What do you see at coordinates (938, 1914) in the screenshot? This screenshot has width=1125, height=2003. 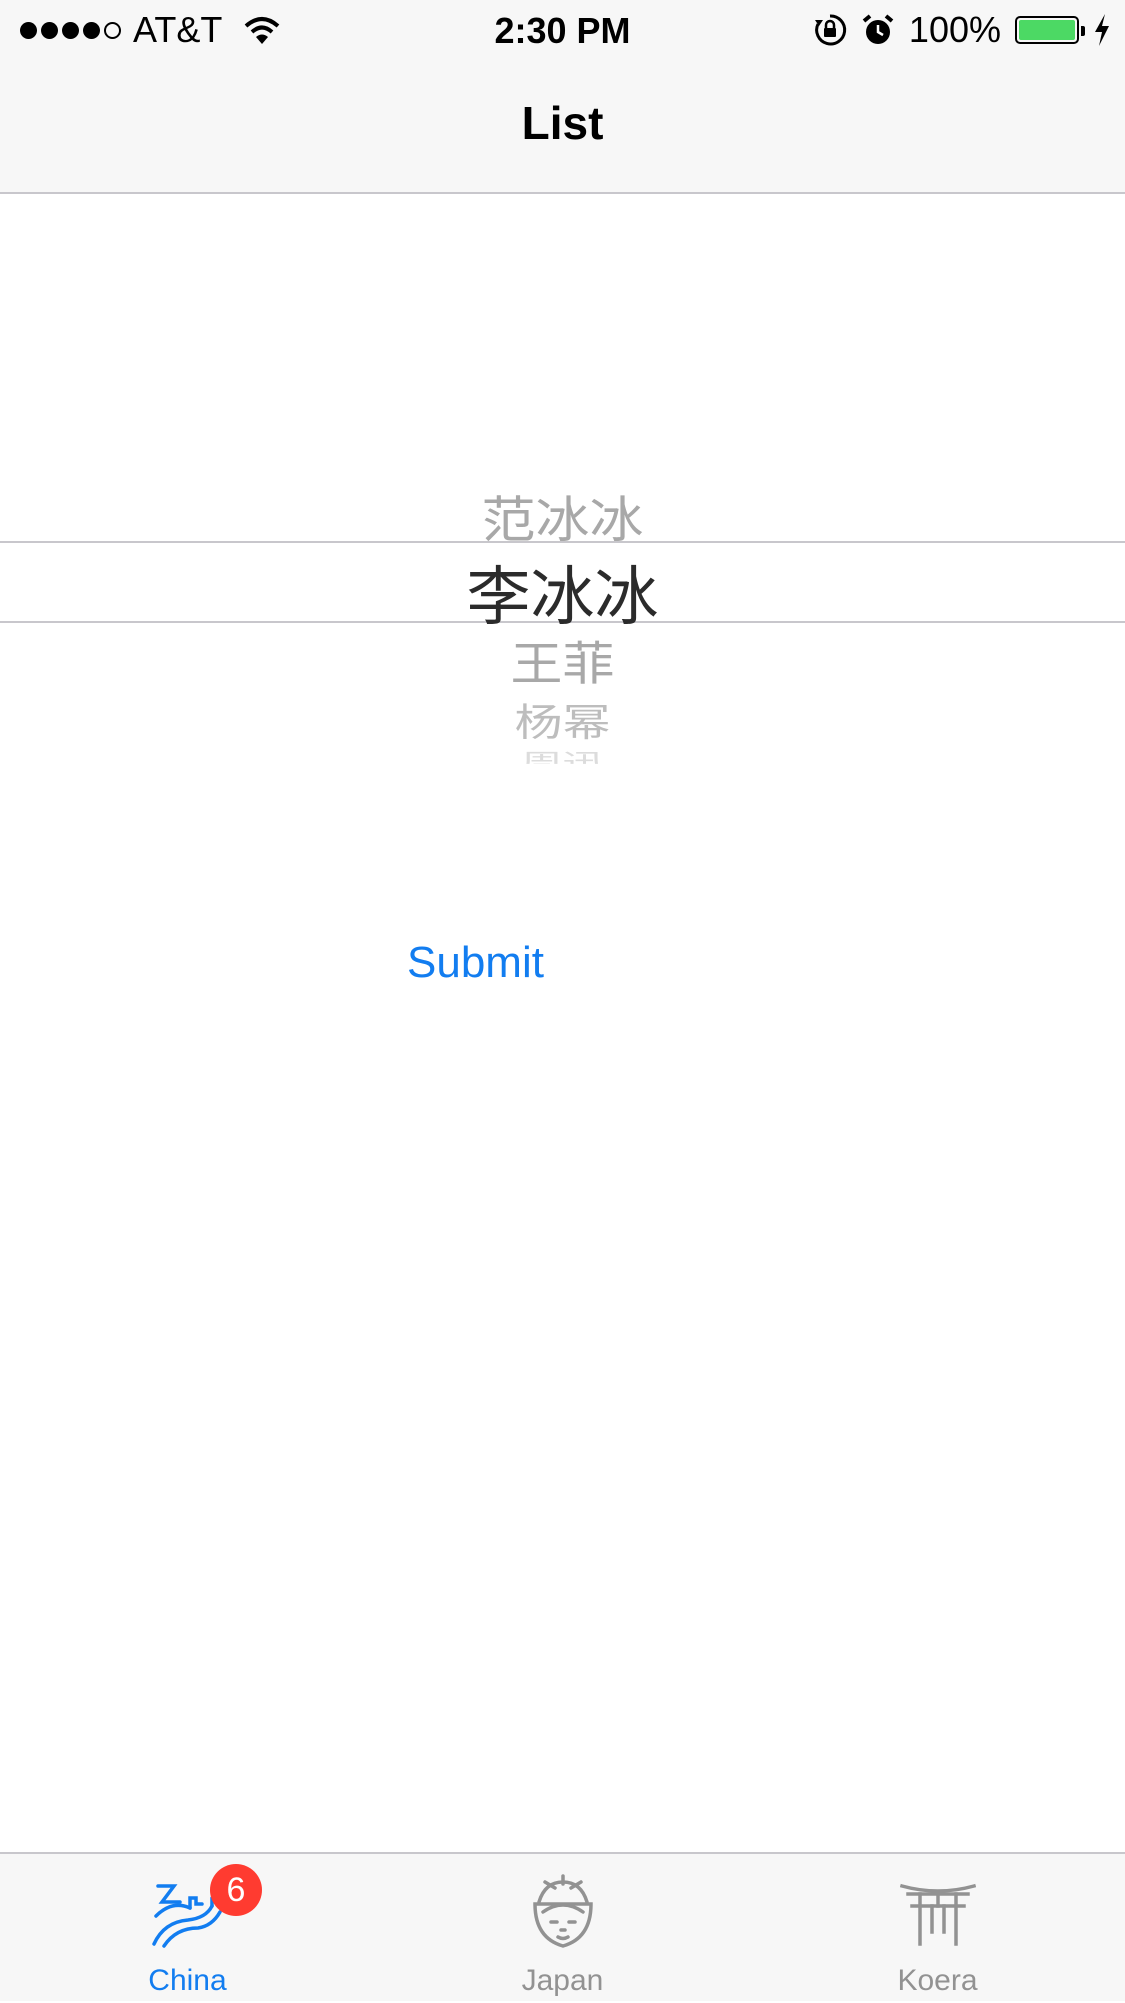 I see `torii-gate-icon` at bounding box center [938, 1914].